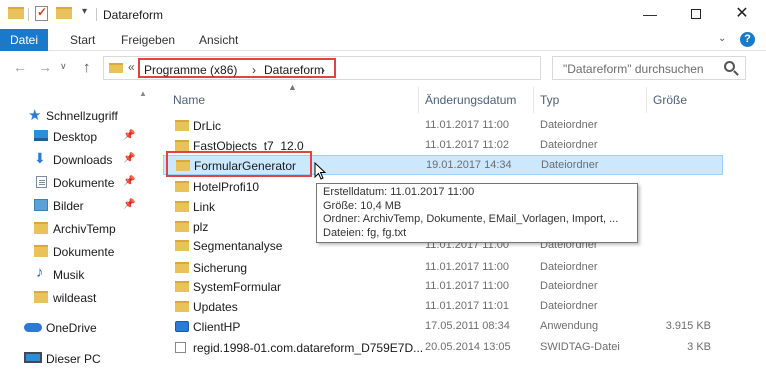 The image size is (766, 377). What do you see at coordinates (650, 14) in the screenshot?
I see `minimize-button: —` at bounding box center [650, 14].